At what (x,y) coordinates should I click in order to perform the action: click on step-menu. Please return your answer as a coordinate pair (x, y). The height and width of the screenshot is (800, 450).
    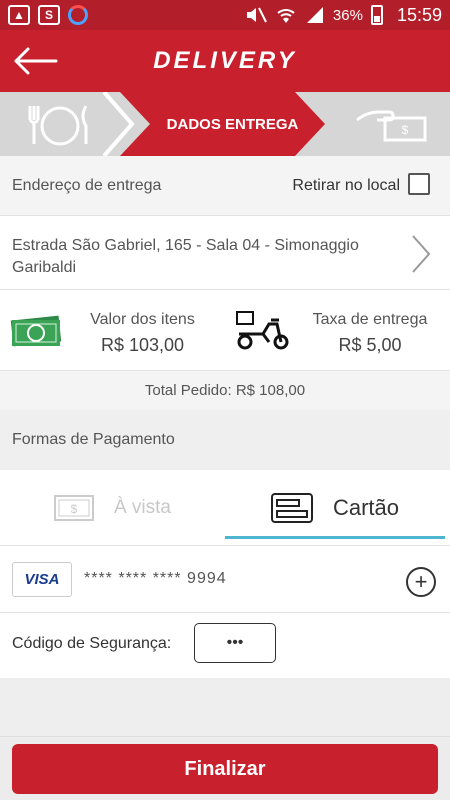
    Looking at the image, I should click on (60, 126).